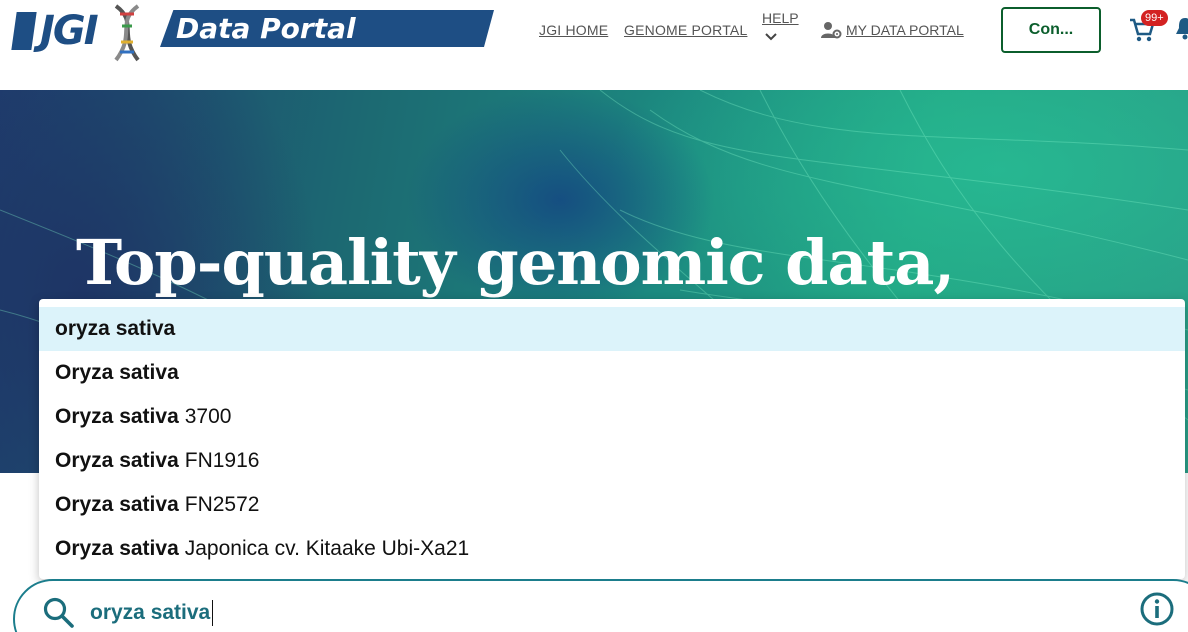 Image resolution: width=1188 pixels, height=632 pixels. I want to click on bell-icon, so click(1181, 29).